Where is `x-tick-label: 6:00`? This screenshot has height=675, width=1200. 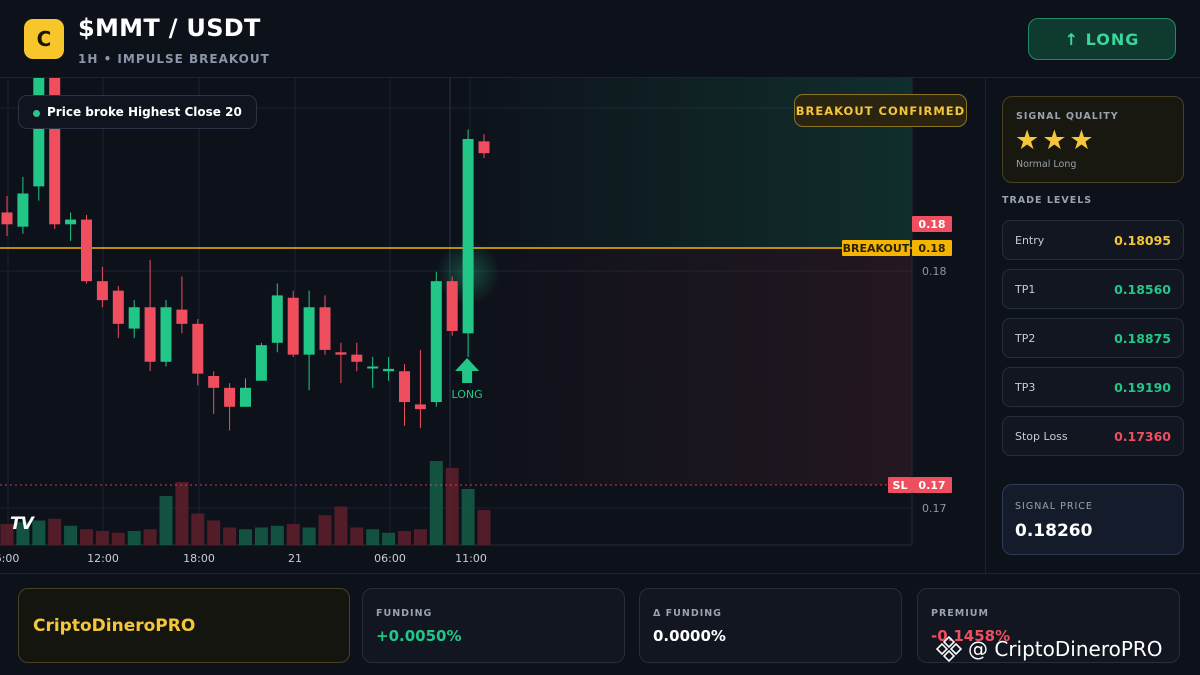 x-tick-label: 6:00 is located at coordinates (9, 558).